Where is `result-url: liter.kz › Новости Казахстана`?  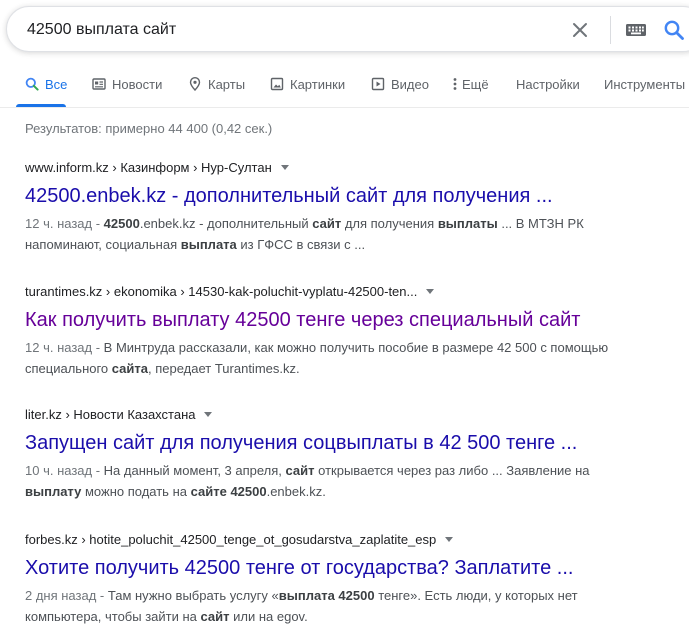
result-url: liter.kz › Новости Казахстана is located at coordinates (110, 414).